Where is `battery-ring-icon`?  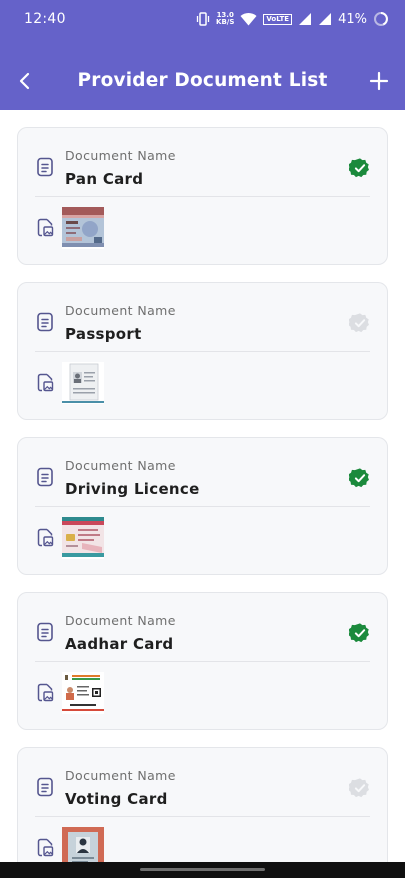 battery-ring-icon is located at coordinates (381, 19).